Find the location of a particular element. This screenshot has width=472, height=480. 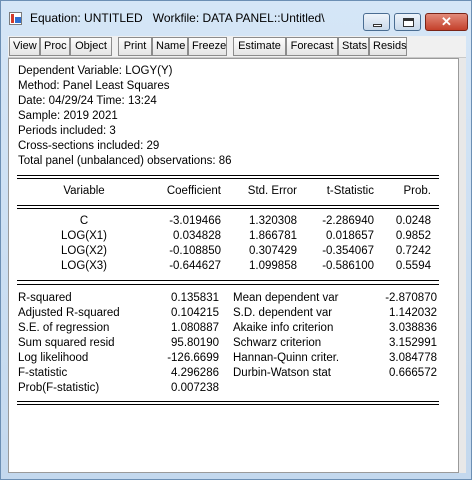

eviews-app-icon is located at coordinates (15, 18).